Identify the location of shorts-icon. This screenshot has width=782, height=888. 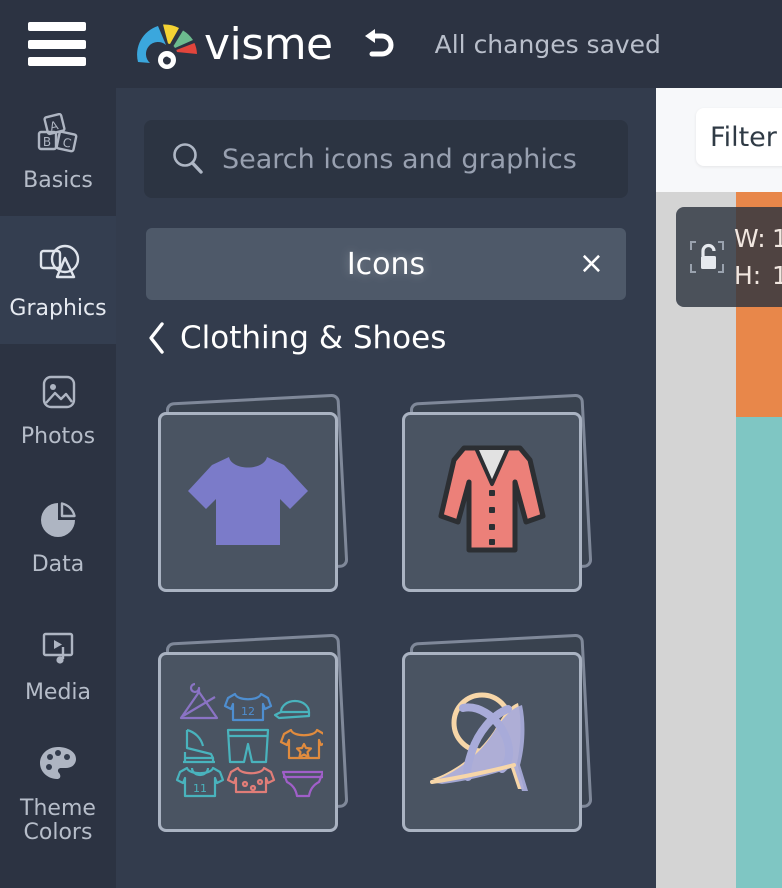
(248, 746).